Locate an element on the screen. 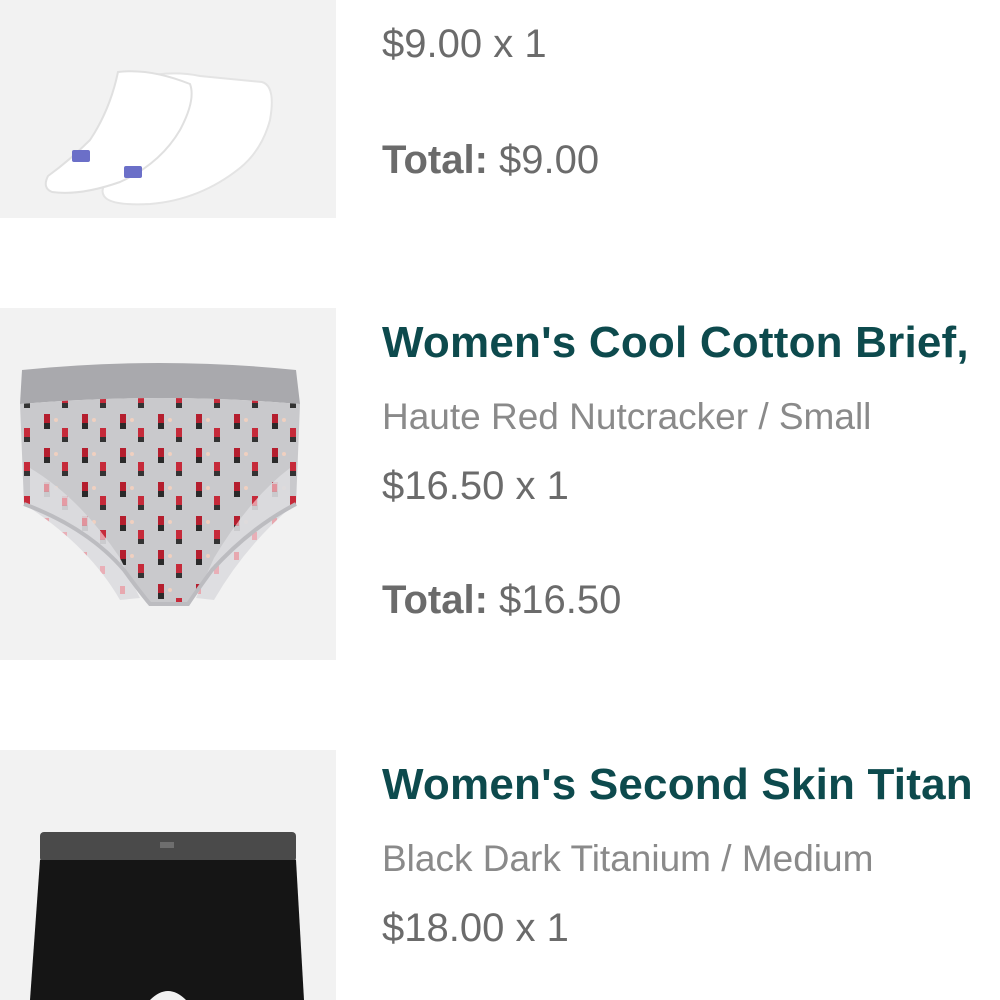  brief-icon is located at coordinates (160, 484).